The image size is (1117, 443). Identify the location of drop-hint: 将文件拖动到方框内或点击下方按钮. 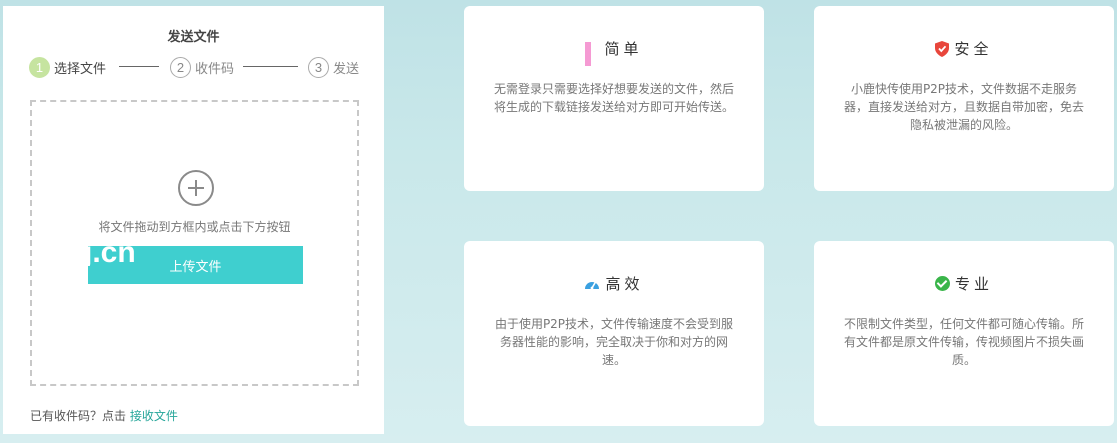
(194, 227).